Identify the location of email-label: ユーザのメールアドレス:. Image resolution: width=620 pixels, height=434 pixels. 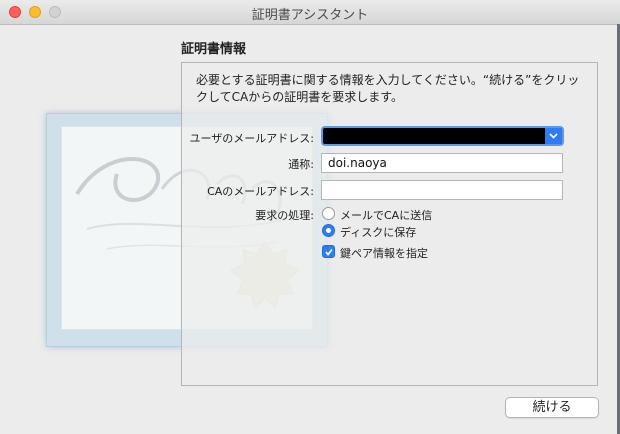
(252, 138).